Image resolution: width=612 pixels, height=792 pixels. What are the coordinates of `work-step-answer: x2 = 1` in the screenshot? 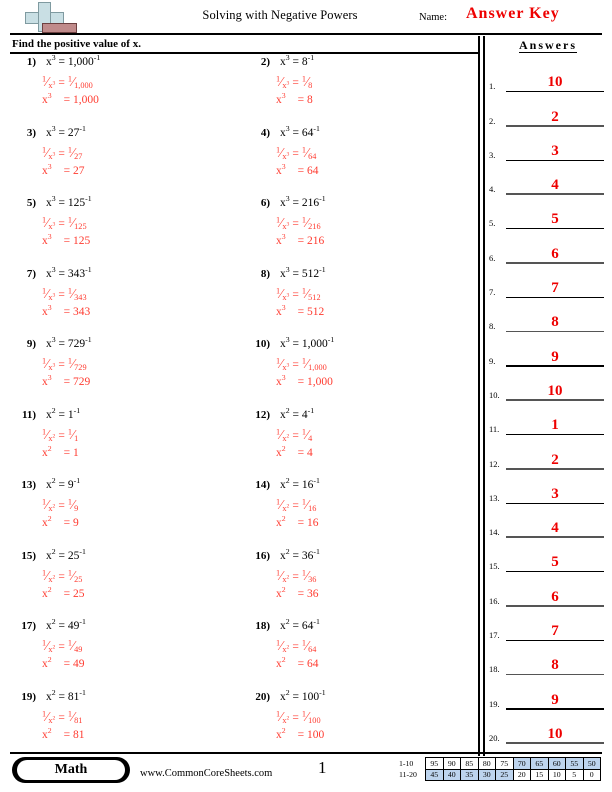 It's located at (60, 451).